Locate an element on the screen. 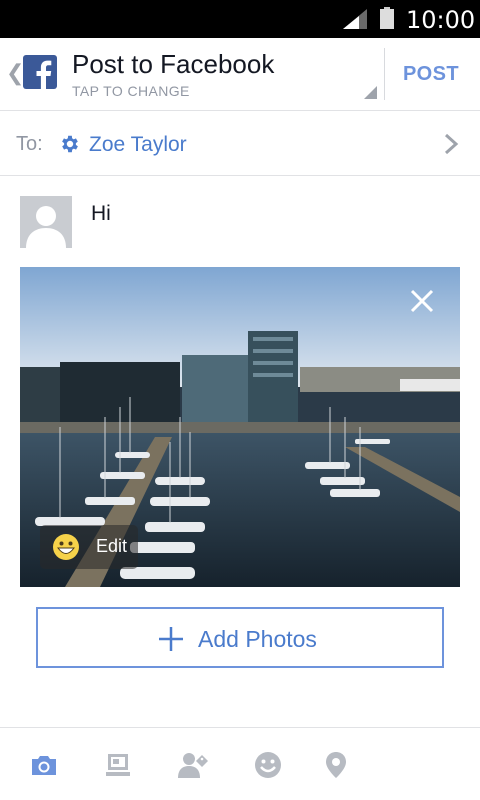 Image resolution: width=480 pixels, height=800 pixels. location-icon is located at coordinates (336, 765).